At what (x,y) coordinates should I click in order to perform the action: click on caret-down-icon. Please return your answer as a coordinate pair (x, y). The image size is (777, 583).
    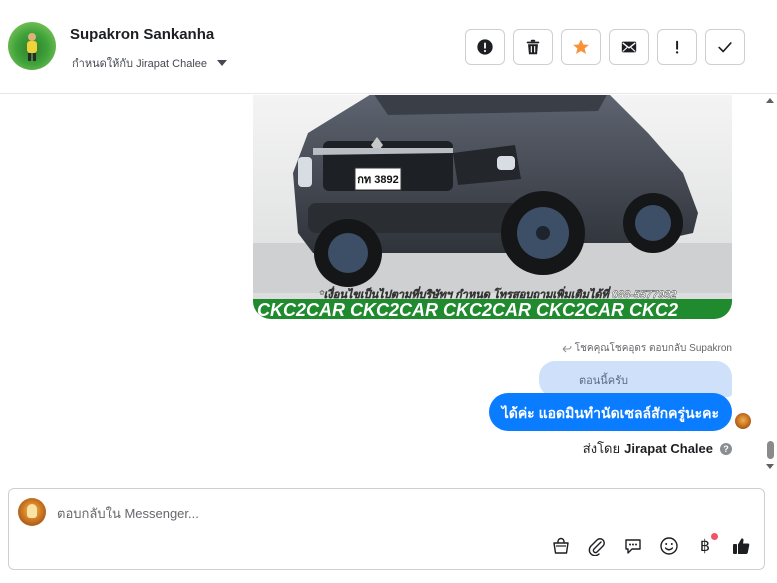
    Looking at the image, I should click on (222, 63).